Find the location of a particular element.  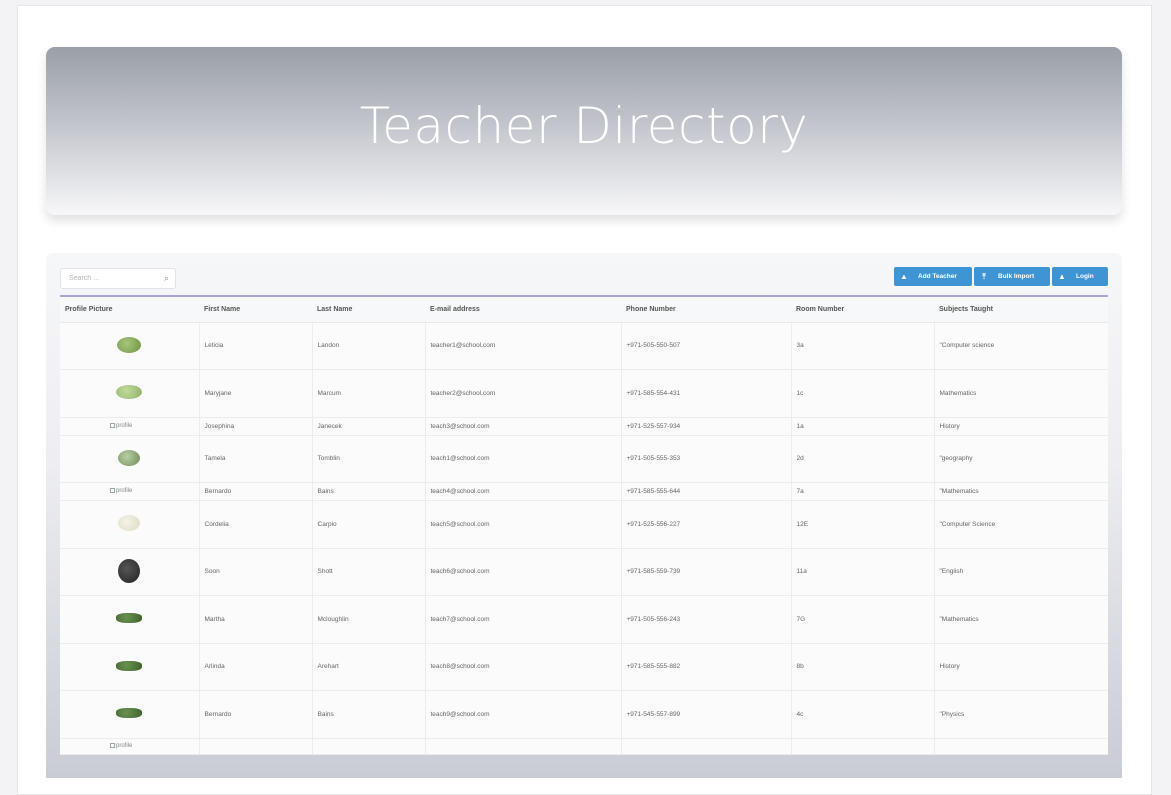

phone-cell: +971-525-557-934 is located at coordinates (706, 426).